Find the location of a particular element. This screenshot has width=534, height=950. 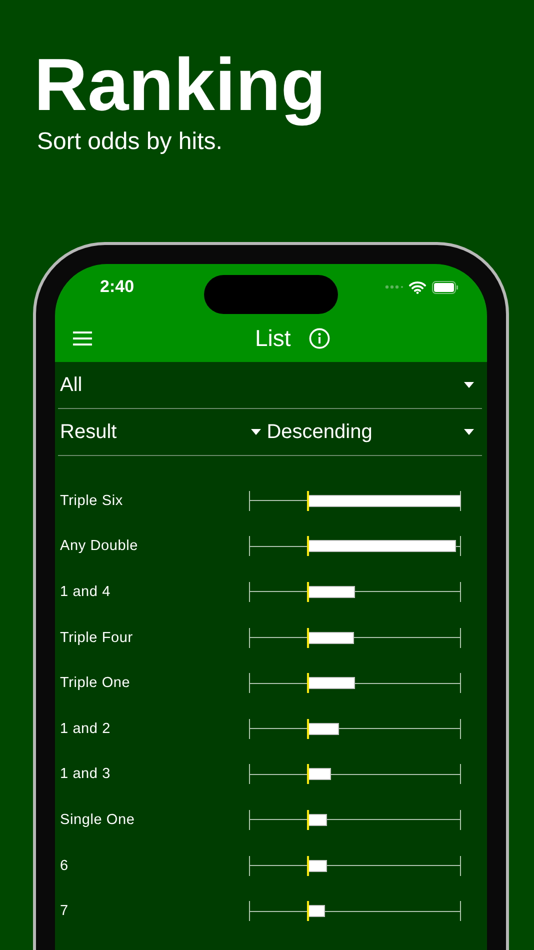

bet-name: 1 and 2 is located at coordinates (86, 728).